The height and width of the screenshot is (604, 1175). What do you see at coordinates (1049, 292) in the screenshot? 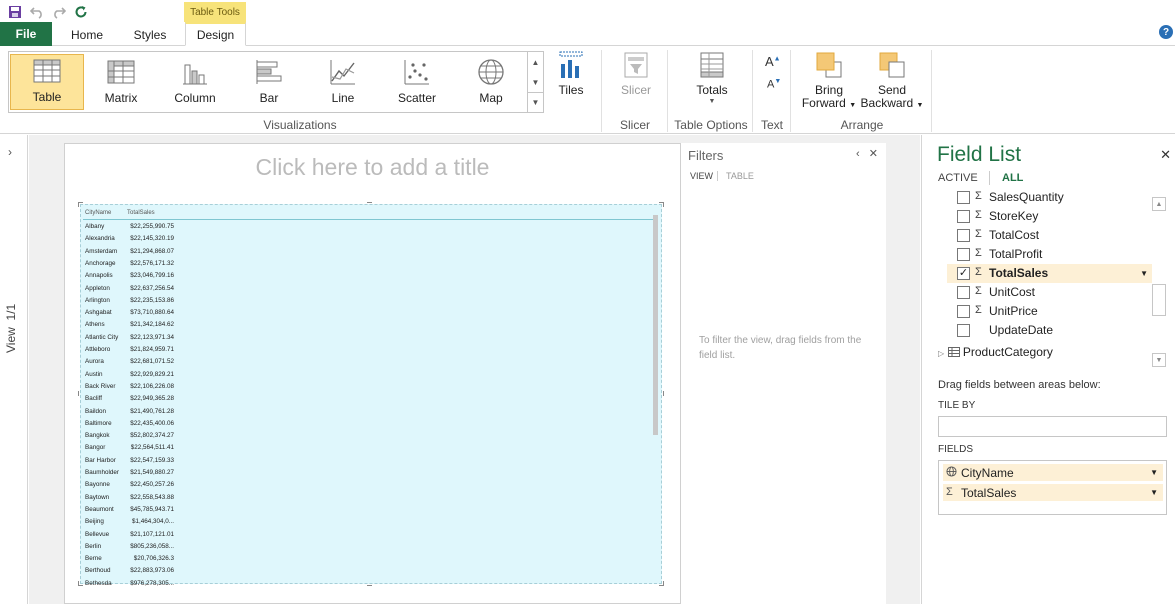
I see `field-item-unitcost: Σ UnitCost` at bounding box center [1049, 292].